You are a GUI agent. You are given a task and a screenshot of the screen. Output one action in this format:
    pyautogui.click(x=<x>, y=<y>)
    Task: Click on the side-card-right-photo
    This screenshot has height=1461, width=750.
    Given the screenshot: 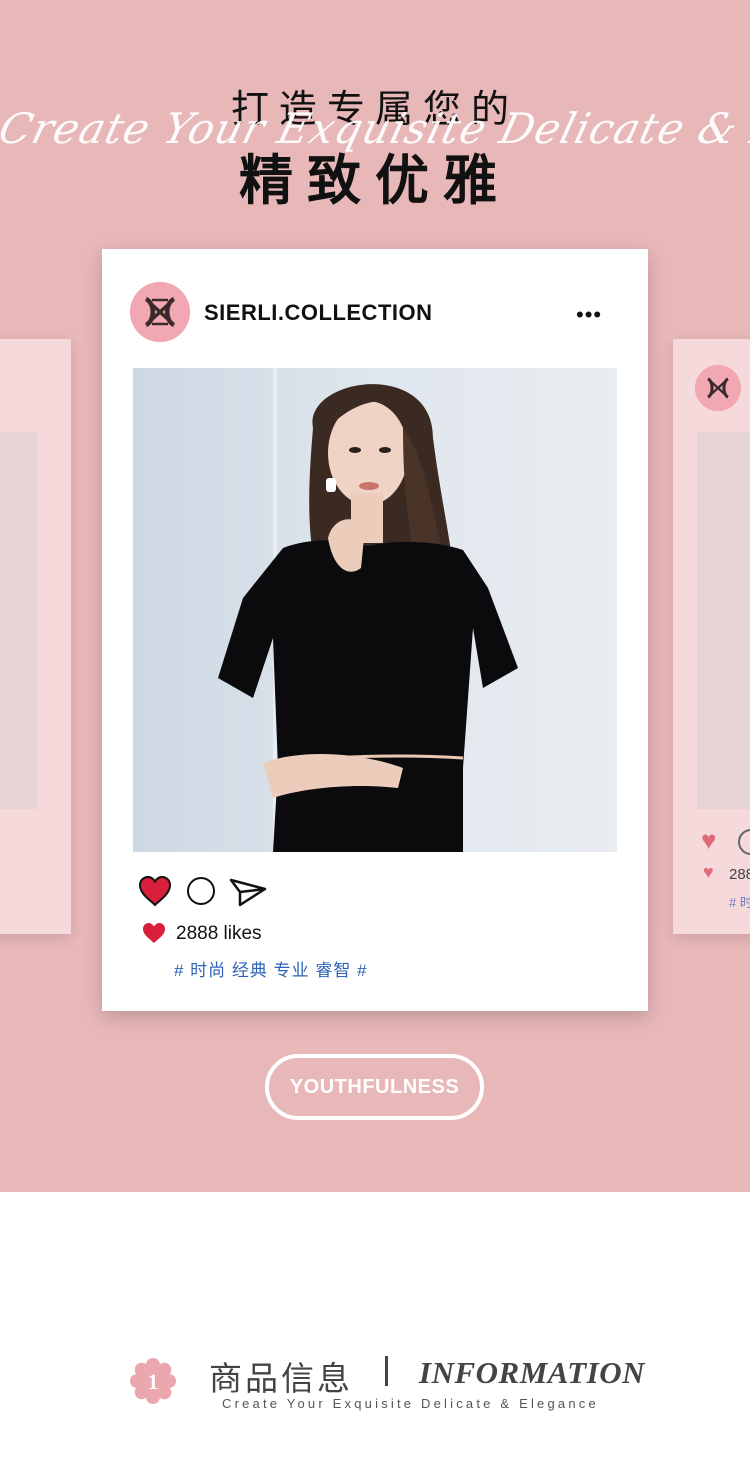 What is the action you would take?
    pyautogui.click(x=723, y=620)
    